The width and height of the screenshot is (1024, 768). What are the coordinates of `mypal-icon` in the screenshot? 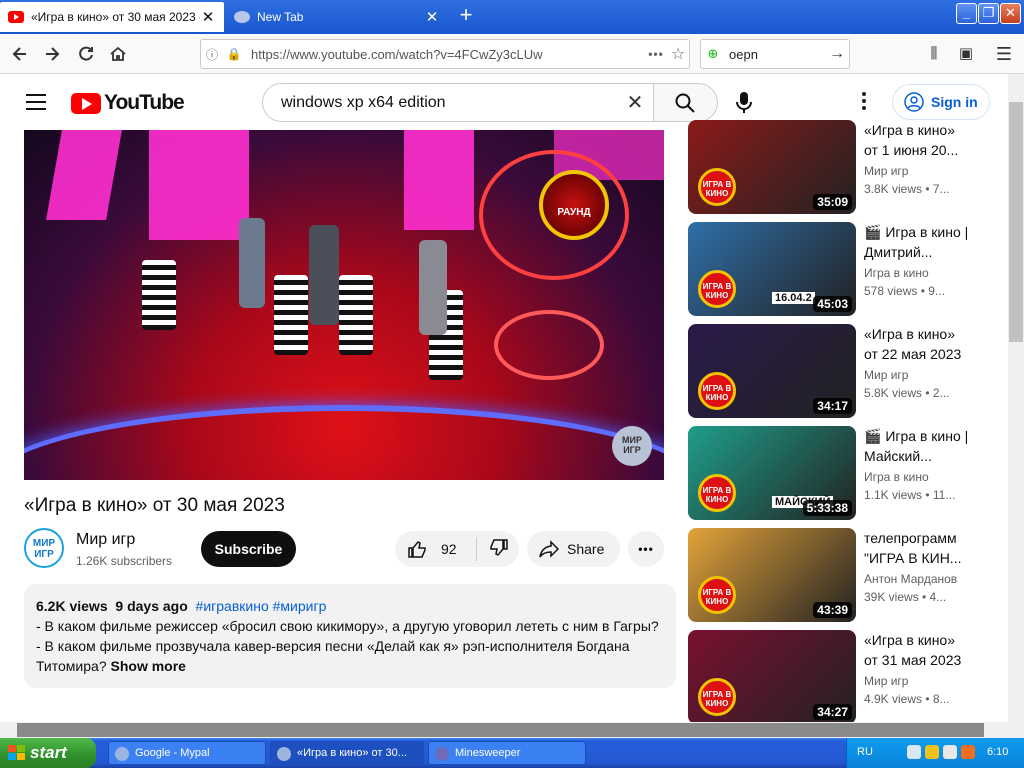 It's located at (284, 754).